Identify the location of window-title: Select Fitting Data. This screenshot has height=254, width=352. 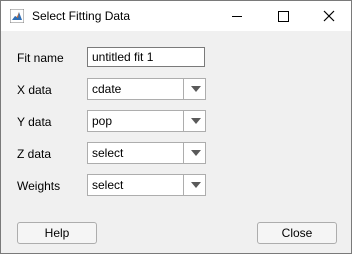
(81, 16).